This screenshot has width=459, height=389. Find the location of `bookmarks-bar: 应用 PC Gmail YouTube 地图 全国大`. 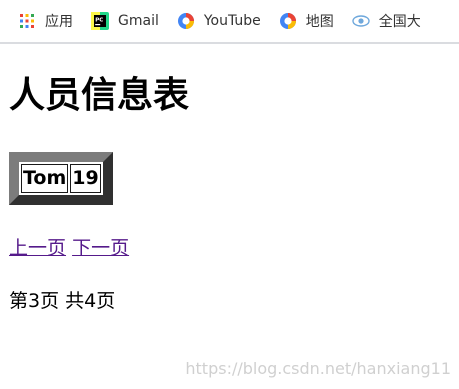

bookmarks-bar: 应用 PC Gmail YouTube 地图 全国大 is located at coordinates (229, 22).